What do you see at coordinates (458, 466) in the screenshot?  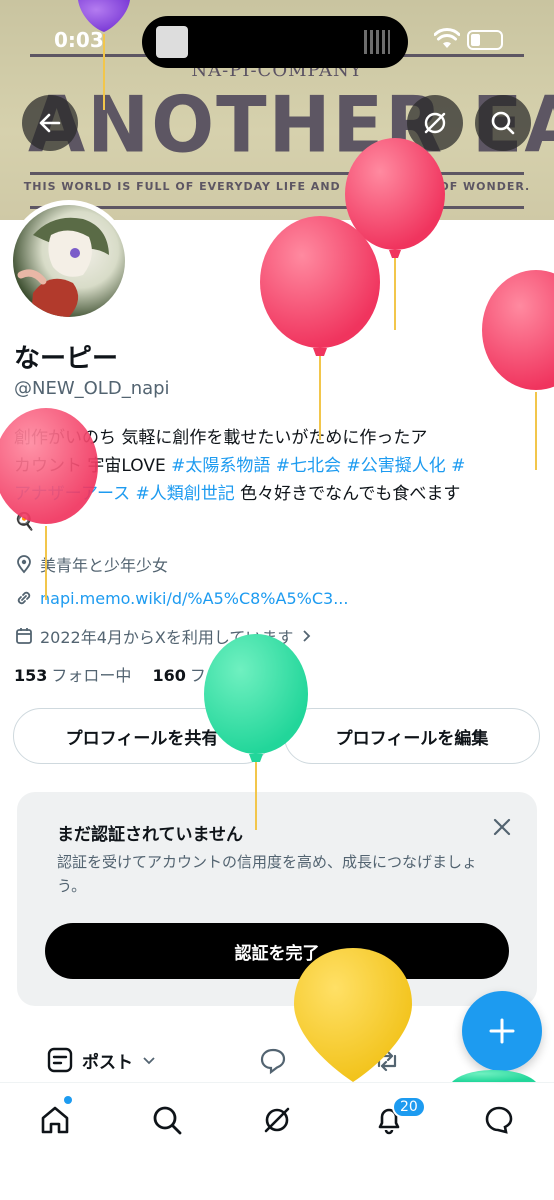 I see `hashtag-link: #` at bounding box center [458, 466].